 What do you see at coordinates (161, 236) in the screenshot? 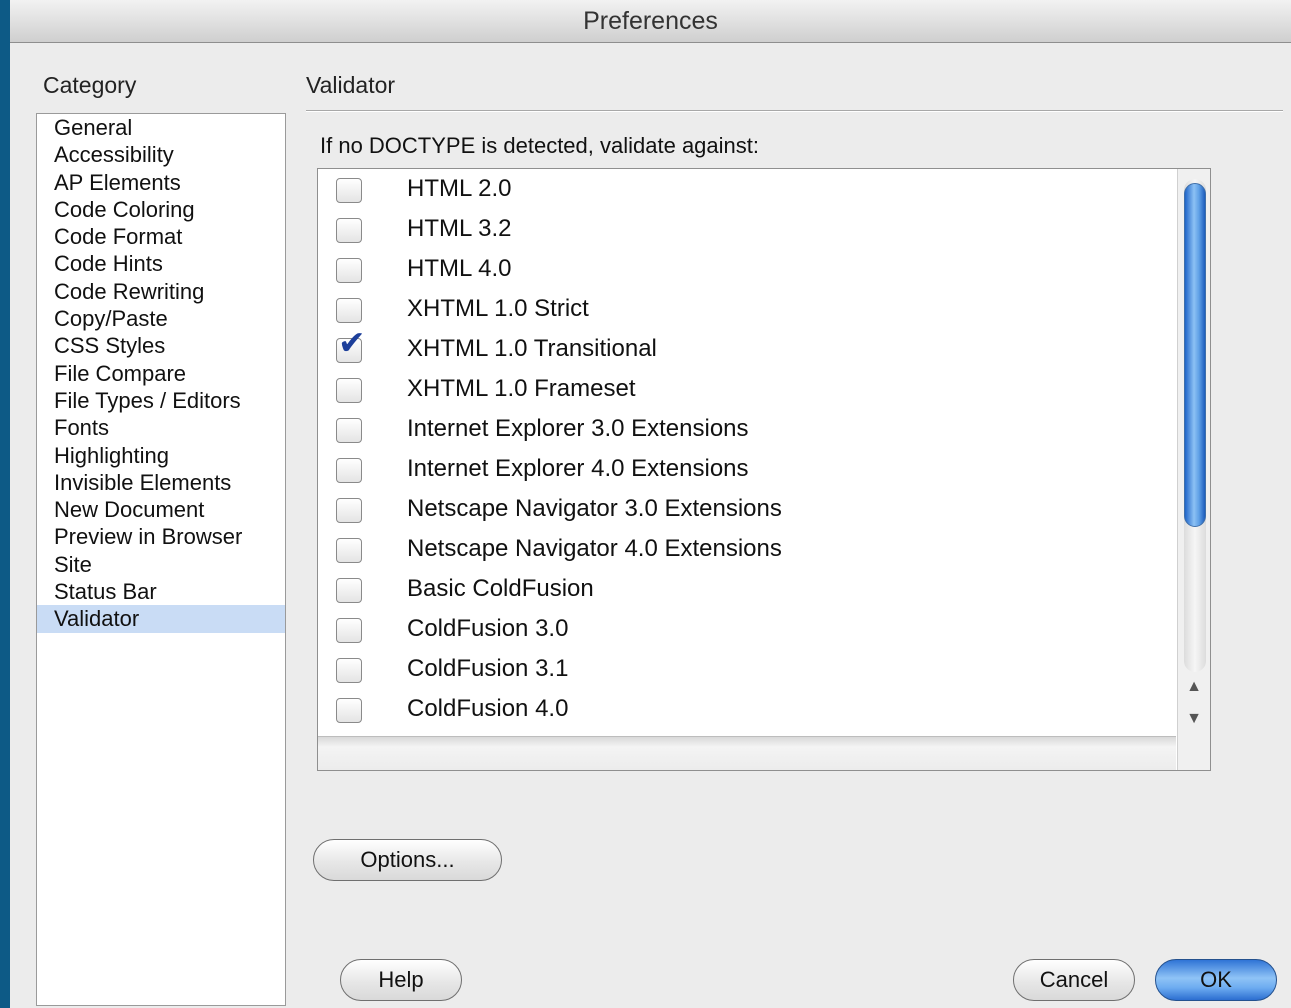
I see `category-item: Code Format` at bounding box center [161, 236].